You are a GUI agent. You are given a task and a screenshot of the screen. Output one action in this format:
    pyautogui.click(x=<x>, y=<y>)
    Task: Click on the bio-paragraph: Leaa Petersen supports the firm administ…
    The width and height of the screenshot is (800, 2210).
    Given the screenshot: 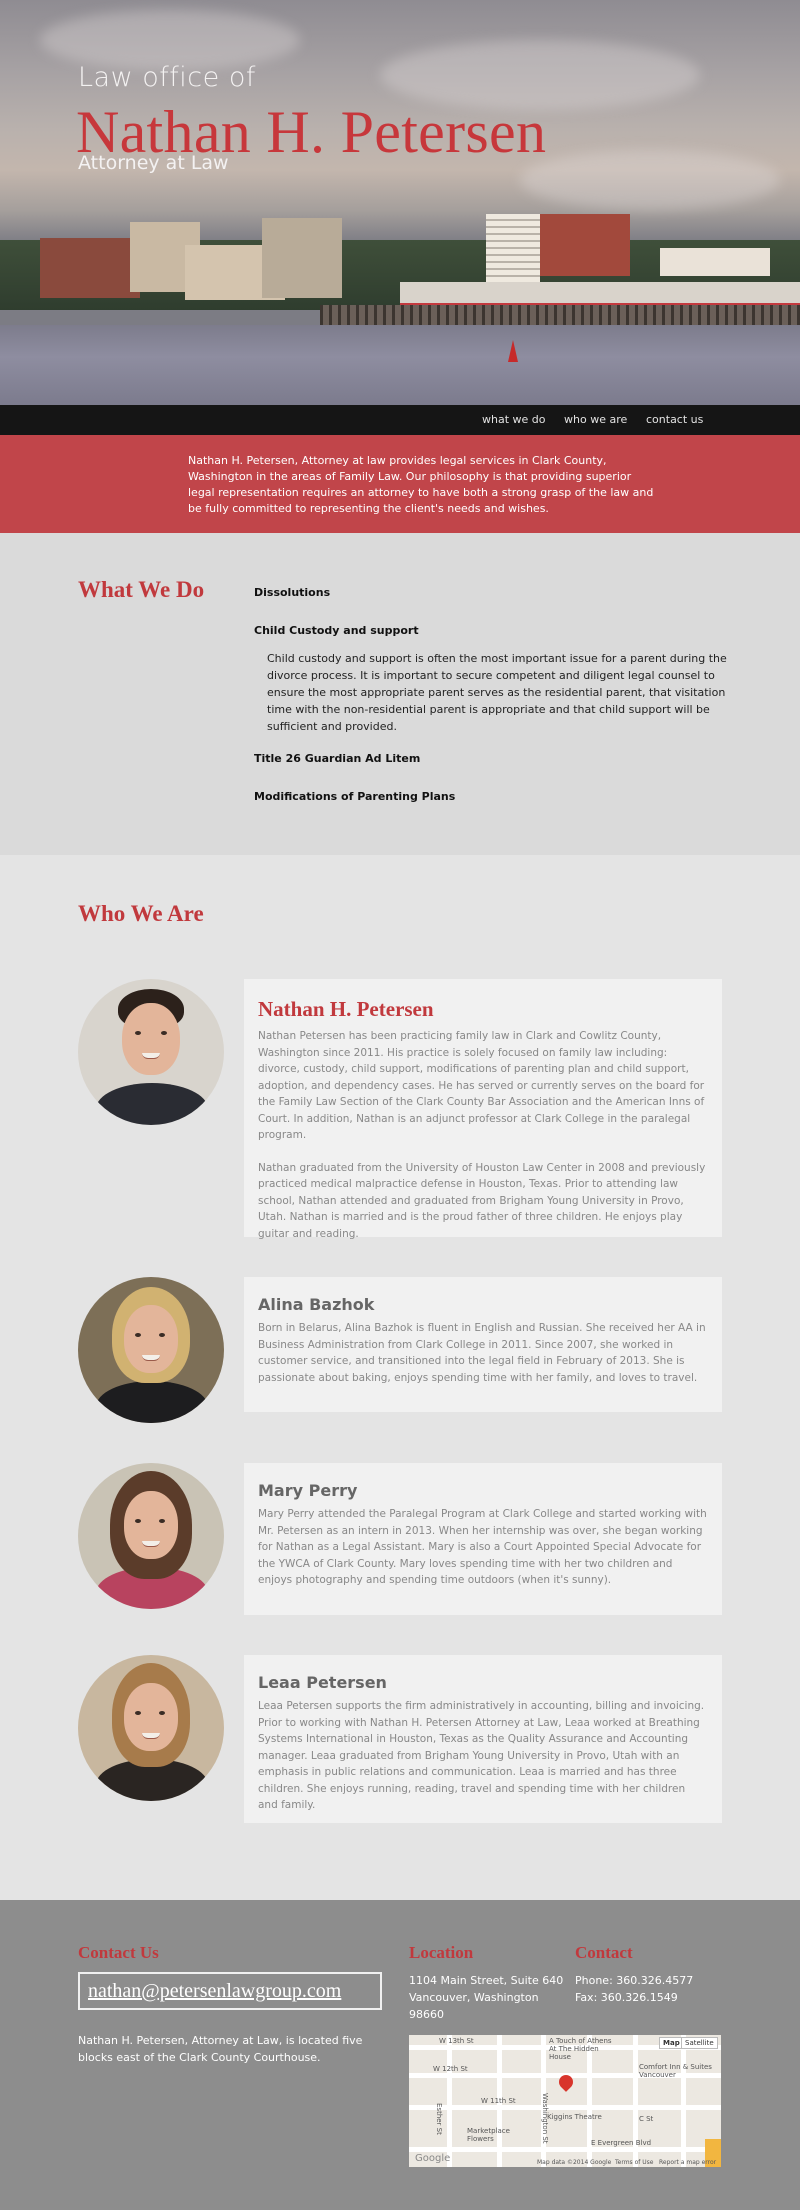 What is the action you would take?
    pyautogui.click(x=481, y=1755)
    